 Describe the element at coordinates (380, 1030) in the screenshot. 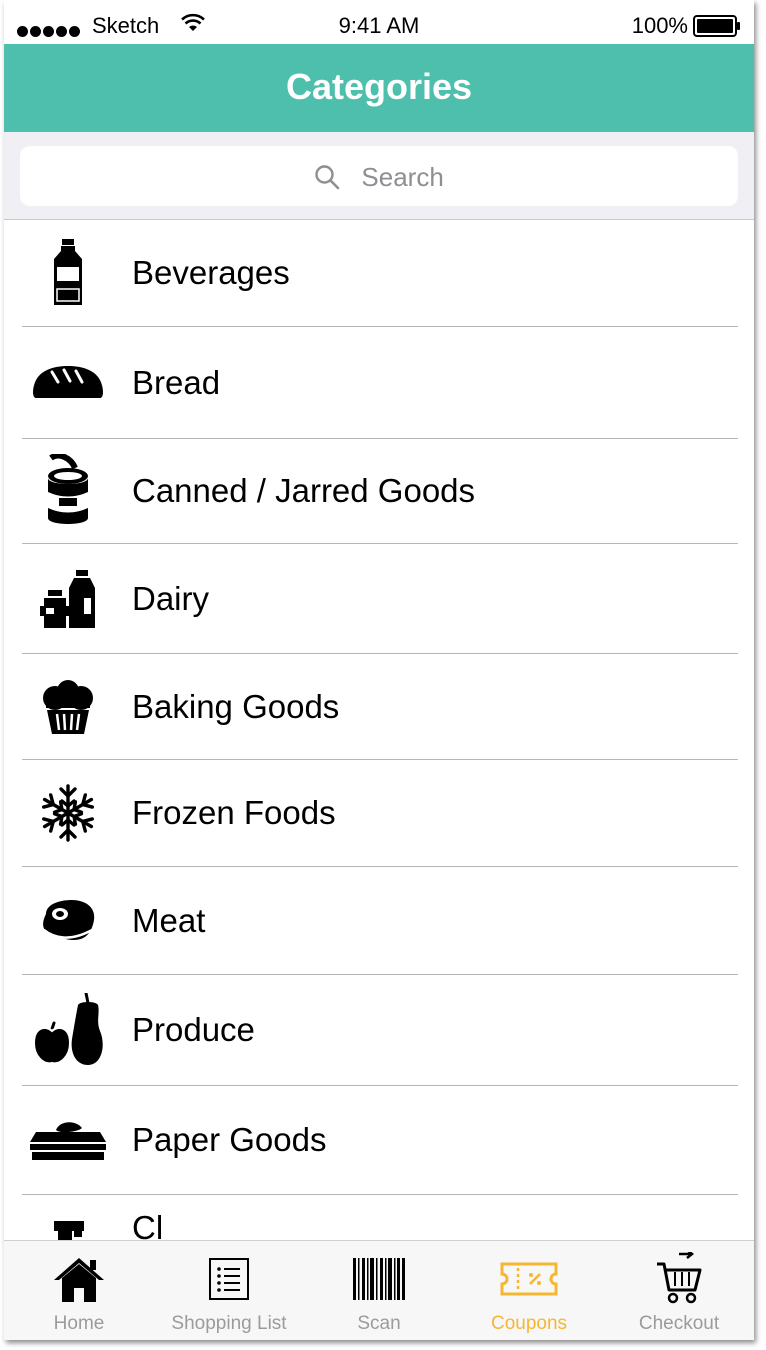

I see `category-row-produce: Produce` at that location.